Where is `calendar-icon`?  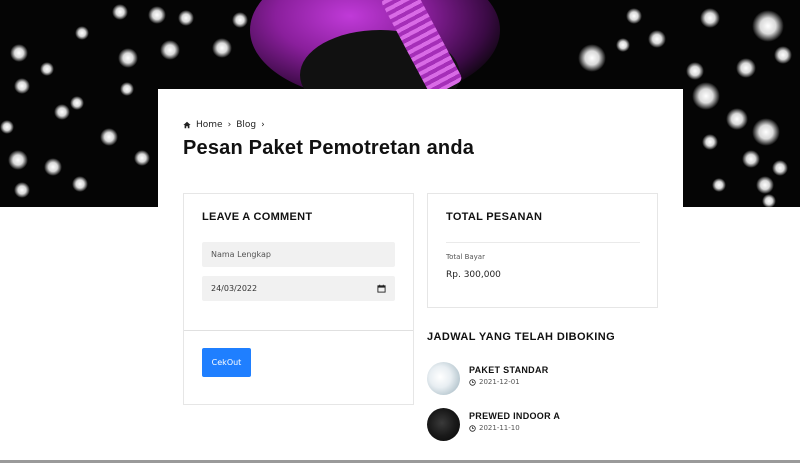 calendar-icon is located at coordinates (381, 288).